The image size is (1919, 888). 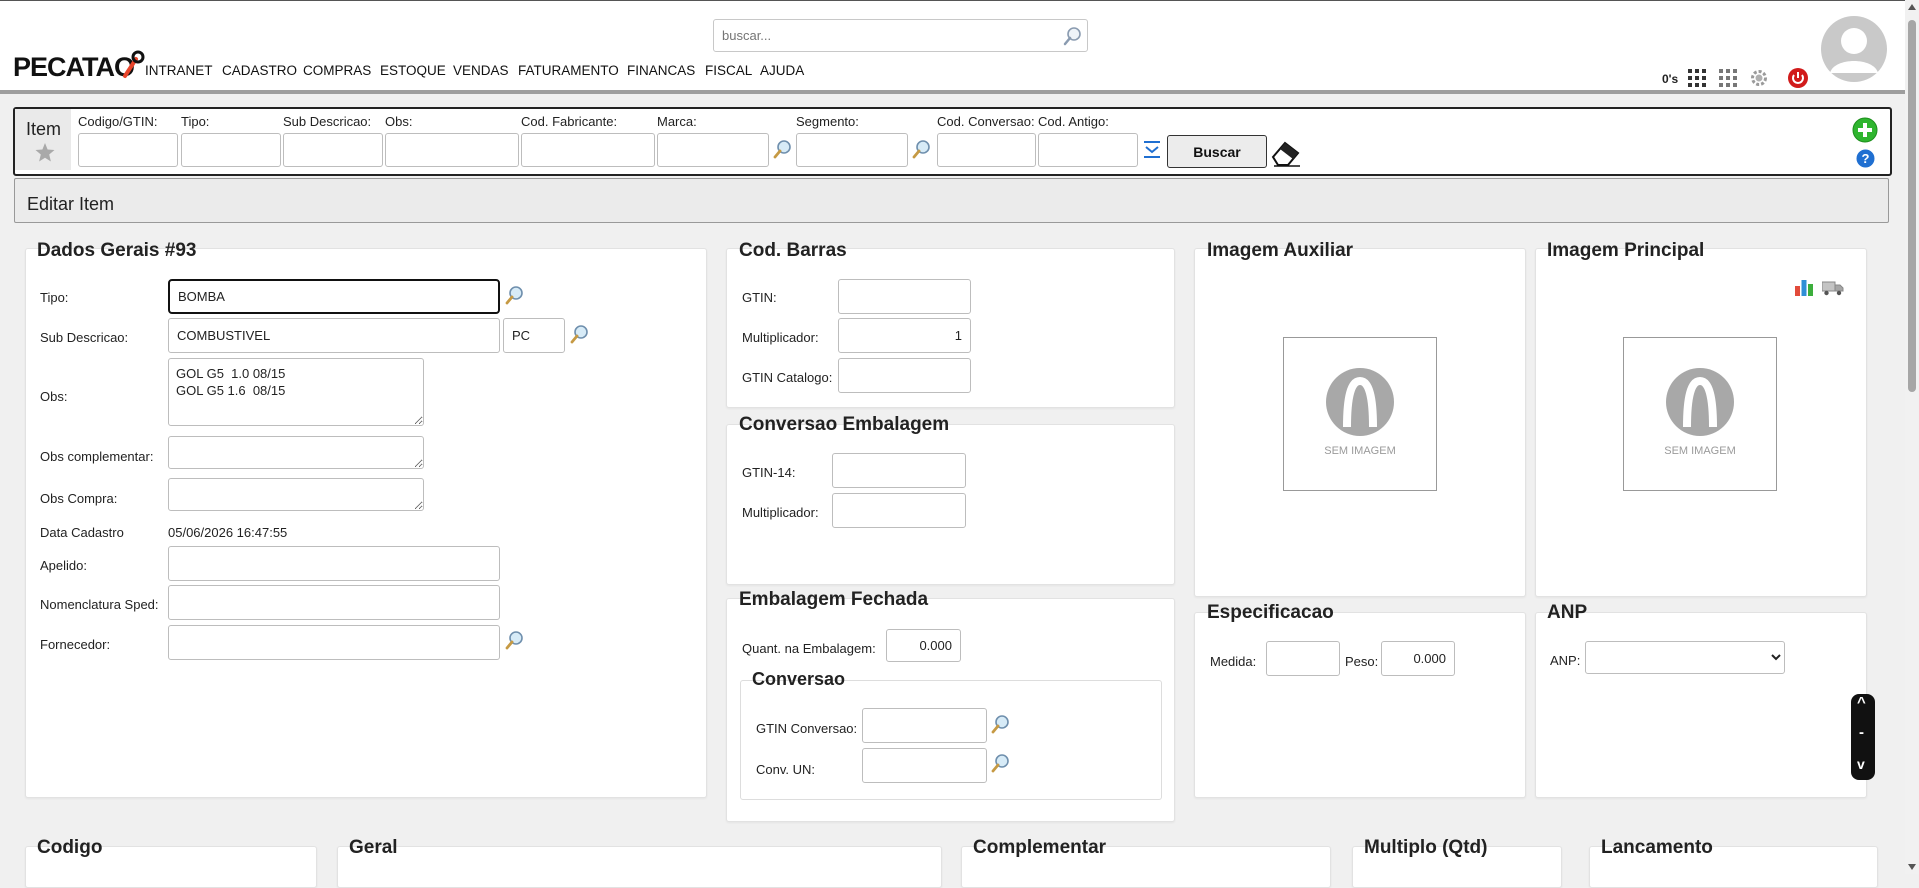 I want to click on filter-tipo-input, so click(x=231, y=150).